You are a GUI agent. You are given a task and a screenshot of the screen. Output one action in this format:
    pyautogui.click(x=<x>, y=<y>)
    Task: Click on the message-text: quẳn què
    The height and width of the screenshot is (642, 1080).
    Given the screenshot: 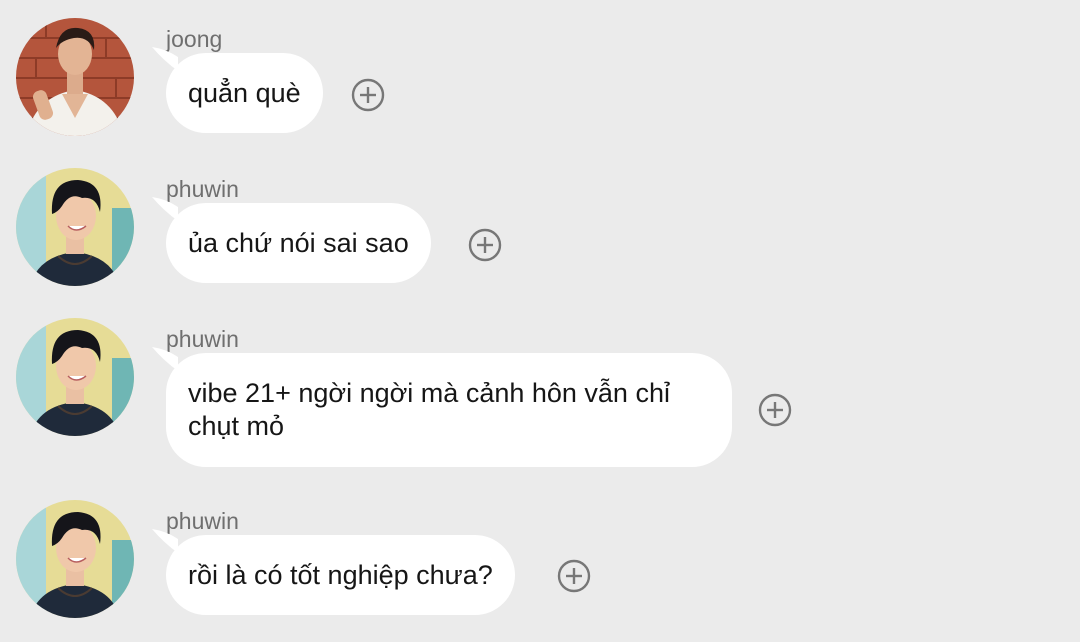 What is the action you would take?
    pyautogui.click(x=244, y=92)
    